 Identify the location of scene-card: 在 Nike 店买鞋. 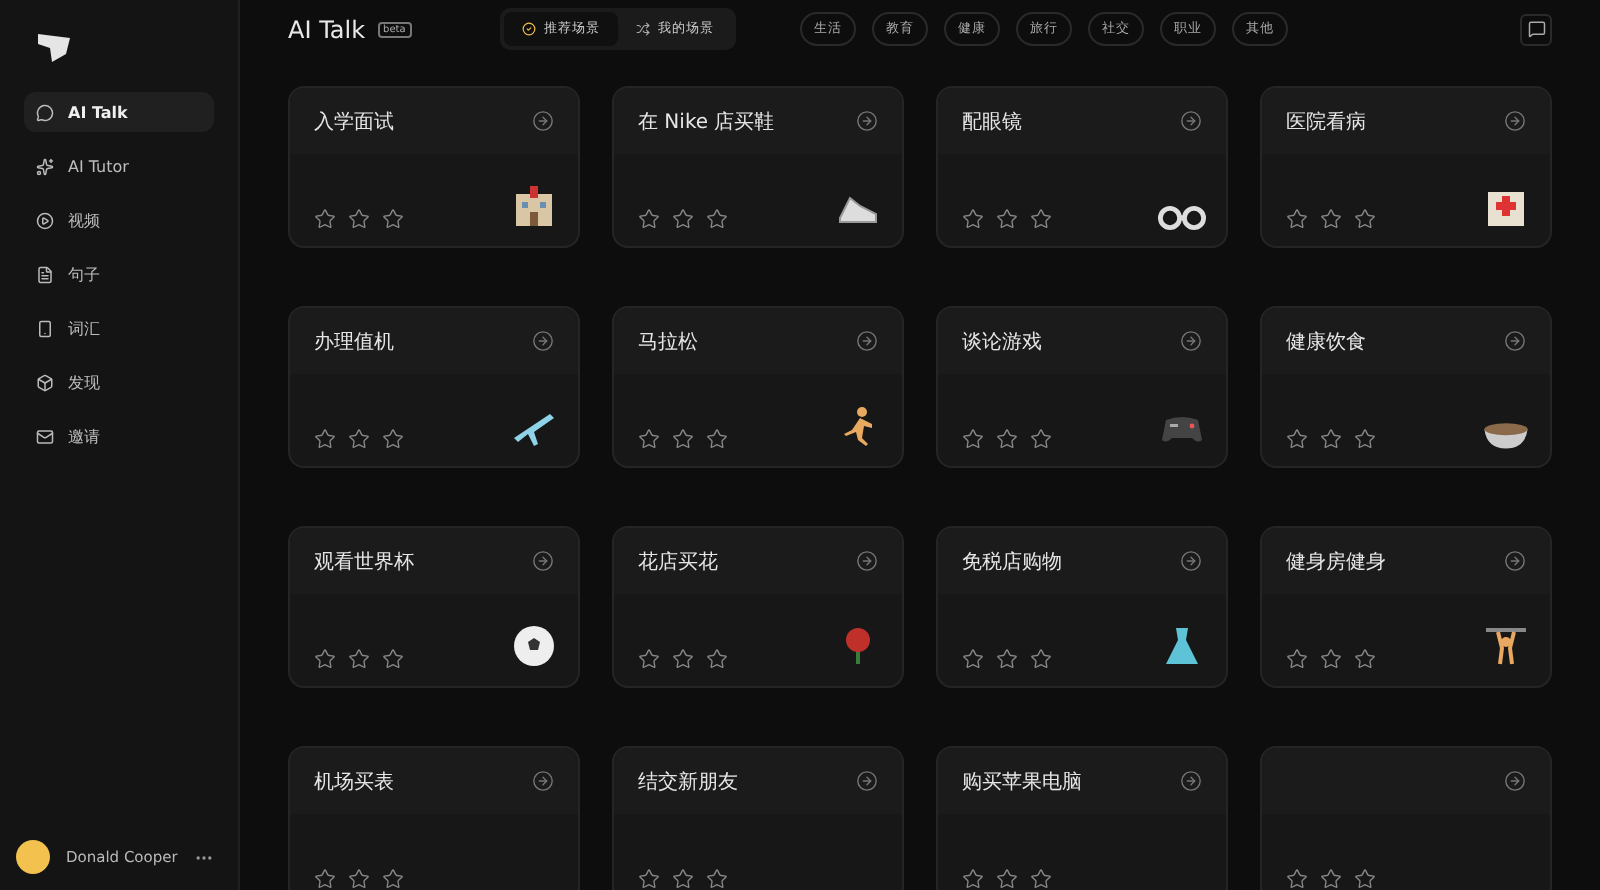
(758, 167).